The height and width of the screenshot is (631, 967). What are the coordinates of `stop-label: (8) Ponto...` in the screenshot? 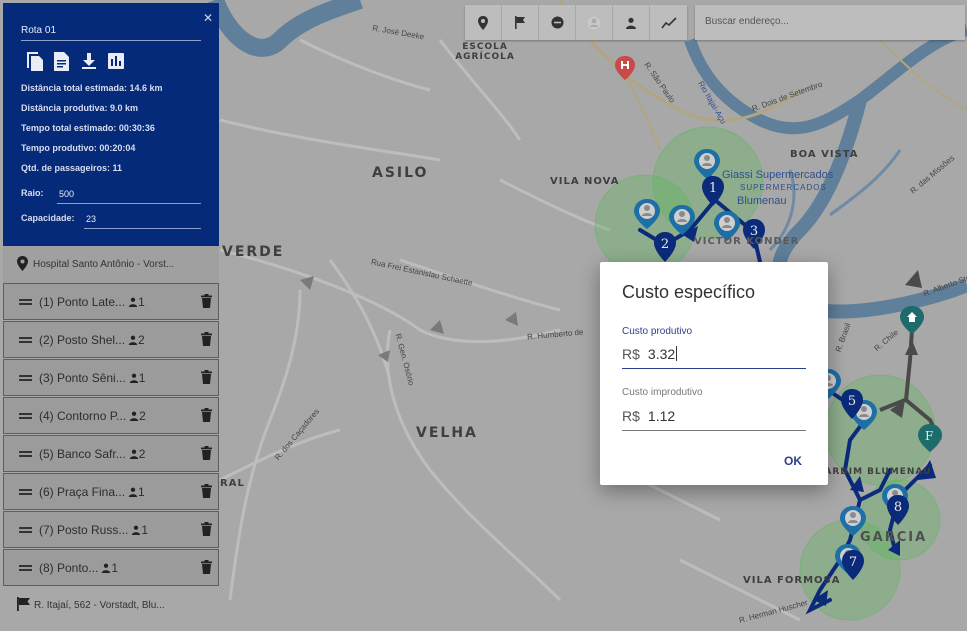 It's located at (69, 567).